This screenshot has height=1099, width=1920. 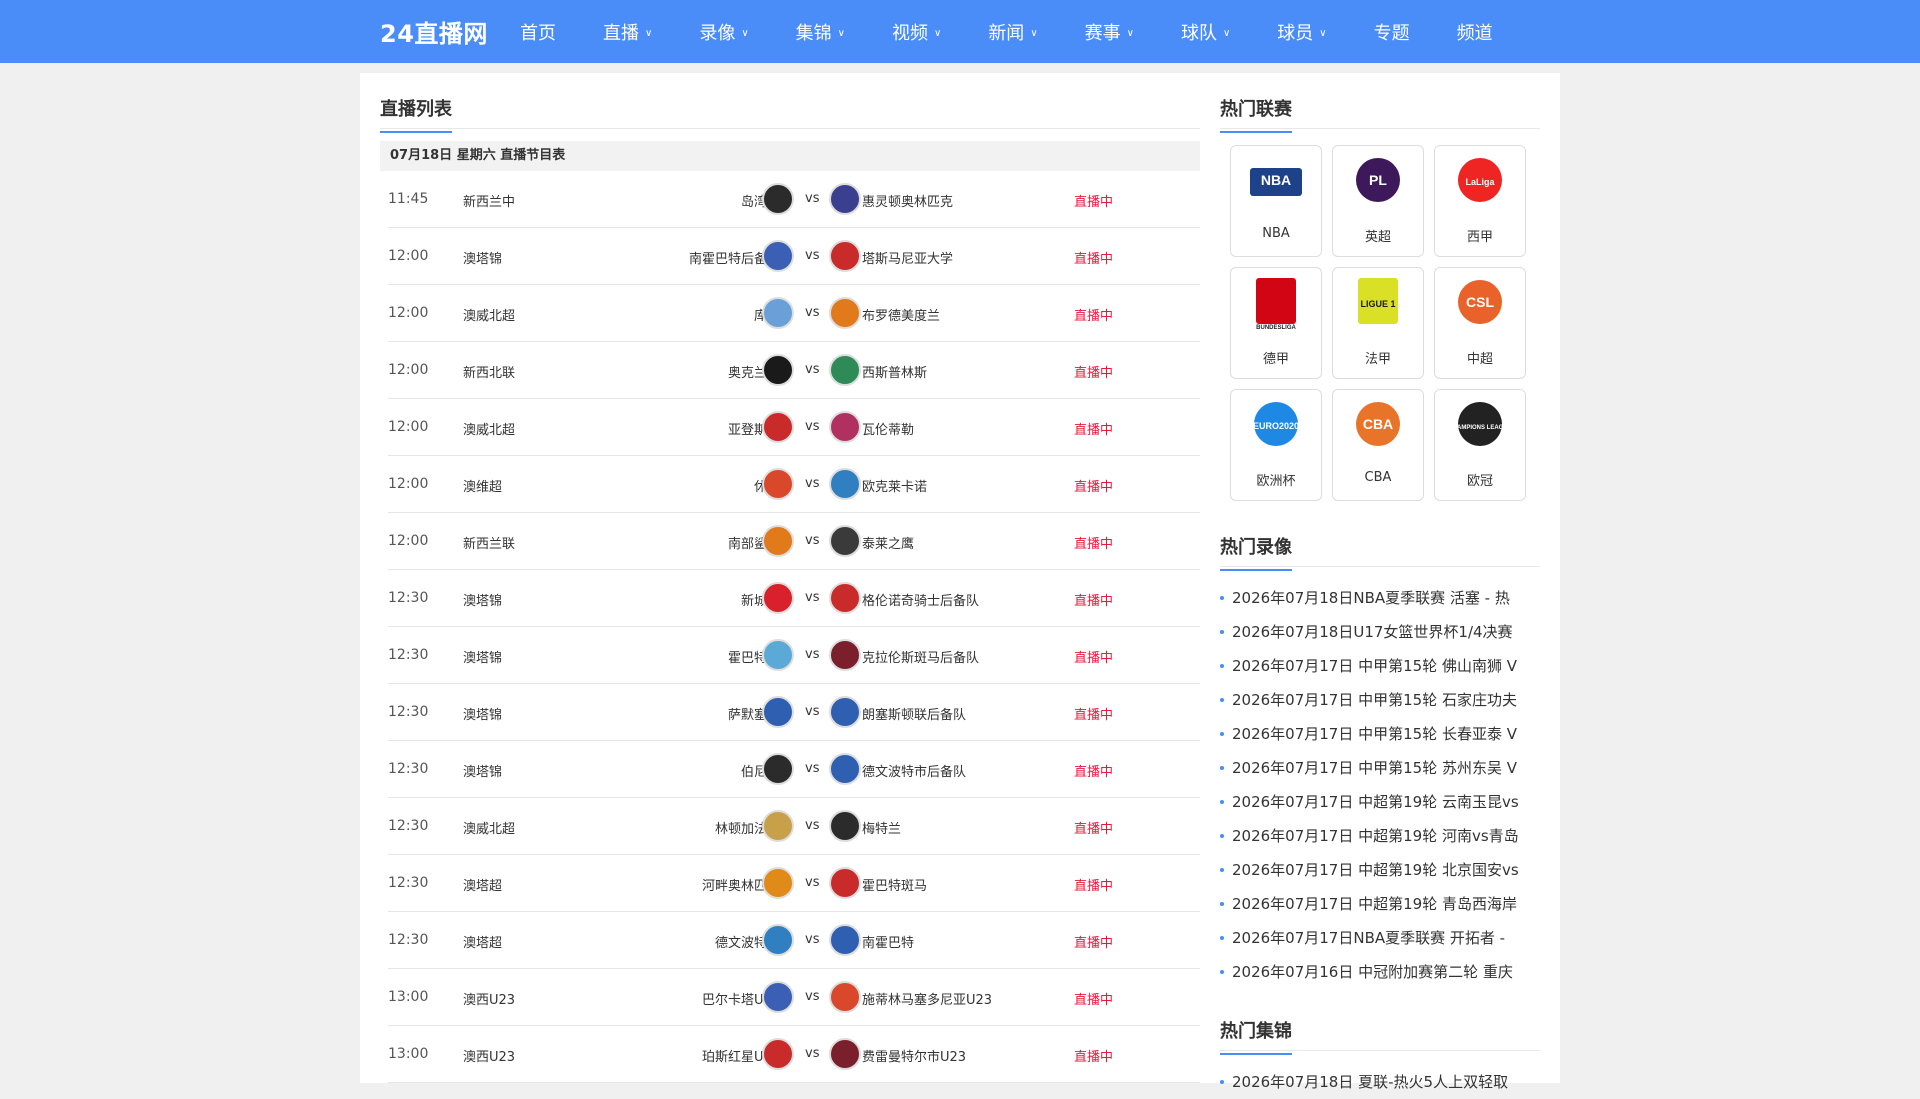 I want to click on nav-item: 专题, so click(x=1392, y=32).